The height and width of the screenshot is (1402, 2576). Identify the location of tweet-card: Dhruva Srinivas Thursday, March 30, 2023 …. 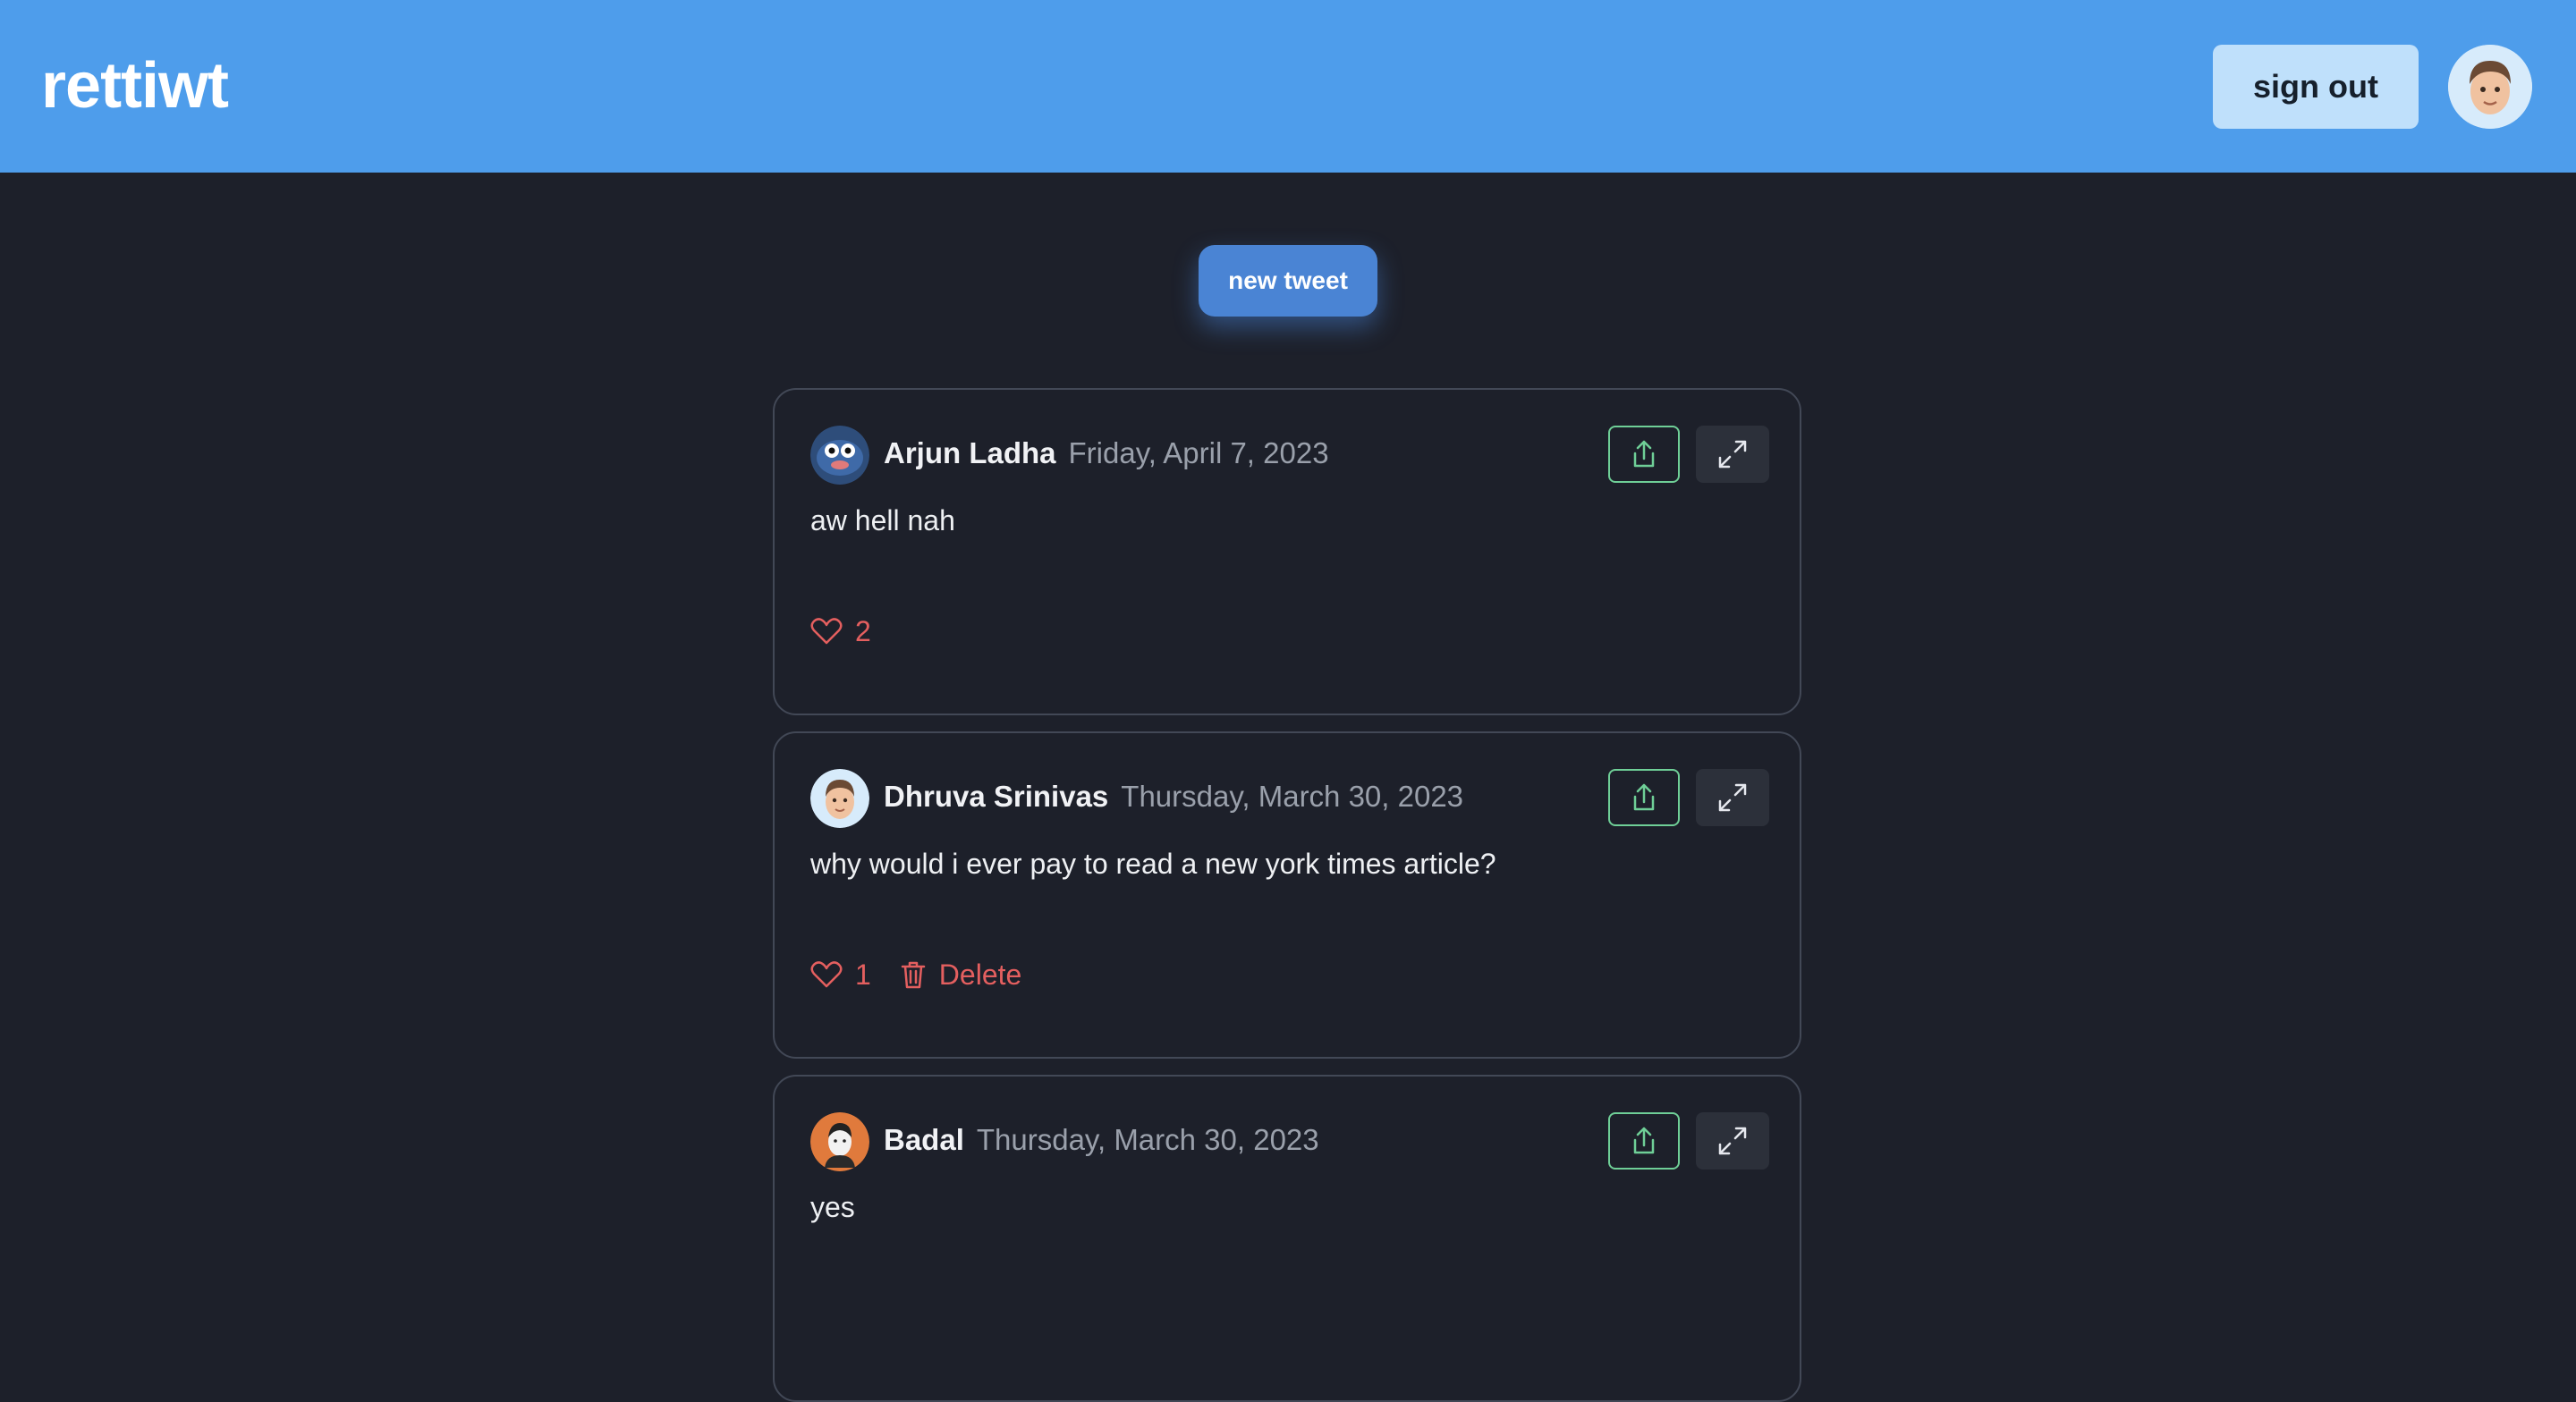
(1287, 895).